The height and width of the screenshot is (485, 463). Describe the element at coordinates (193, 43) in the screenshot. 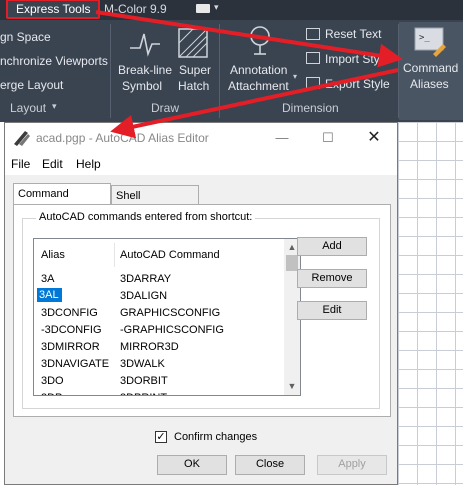

I see `super-hatch-icon` at that location.